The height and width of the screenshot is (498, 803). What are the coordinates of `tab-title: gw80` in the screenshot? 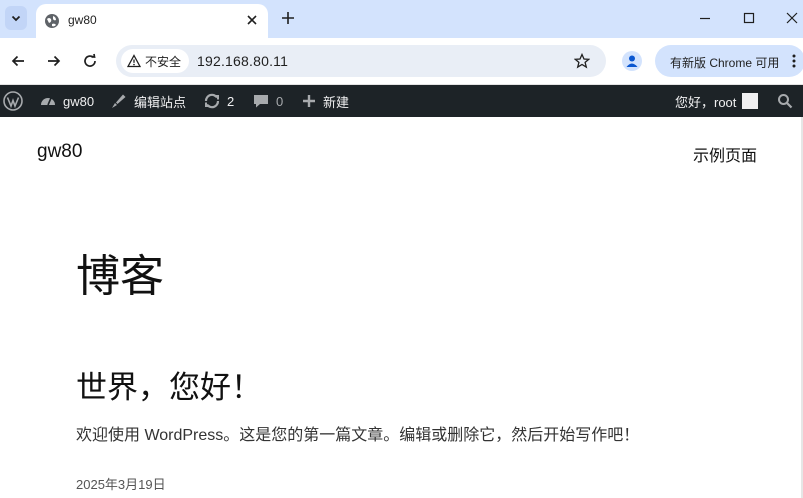 It's located at (82, 20).